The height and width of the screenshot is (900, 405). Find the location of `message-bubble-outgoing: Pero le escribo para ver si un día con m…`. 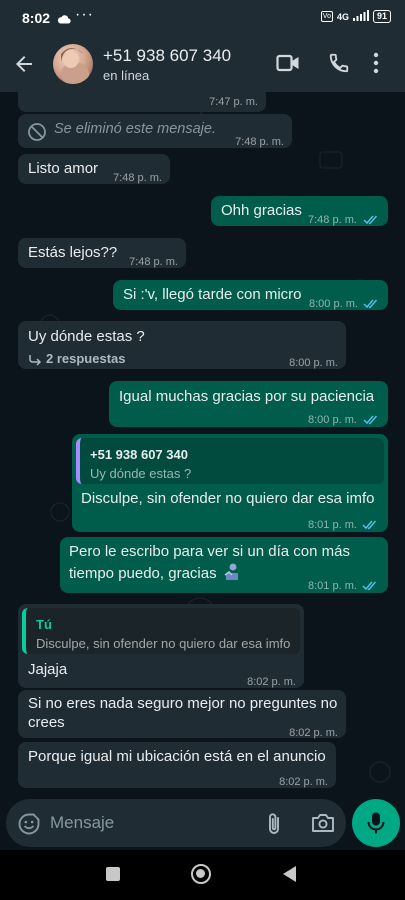

message-bubble-outgoing: Pero le escribo para ver si un día con m… is located at coordinates (224, 565).